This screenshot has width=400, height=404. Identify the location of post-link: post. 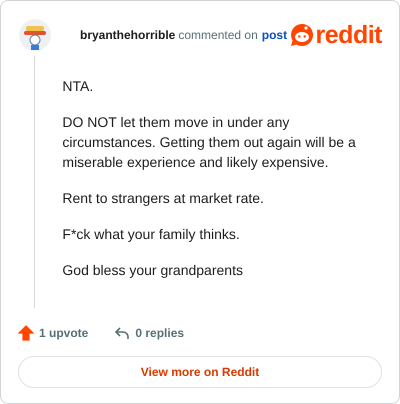
(275, 35).